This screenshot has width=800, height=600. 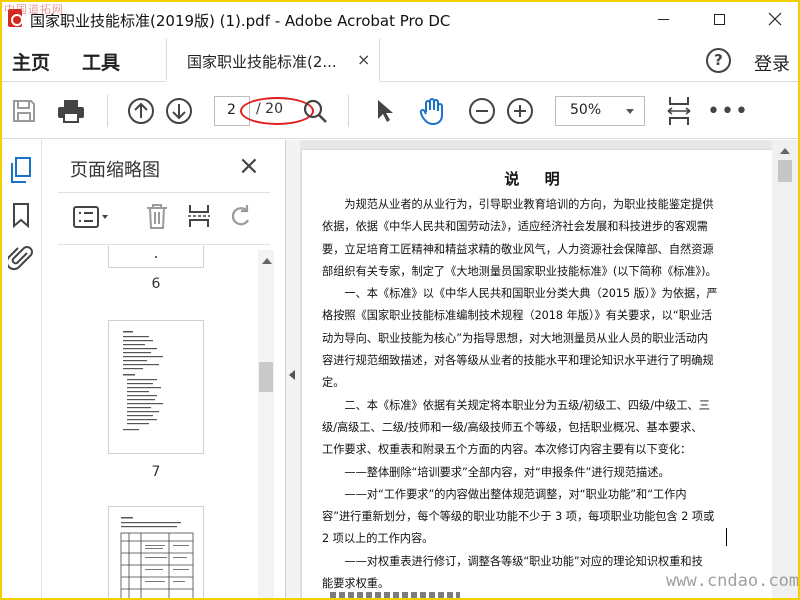 I want to click on select-tool-button, so click(x=385, y=111).